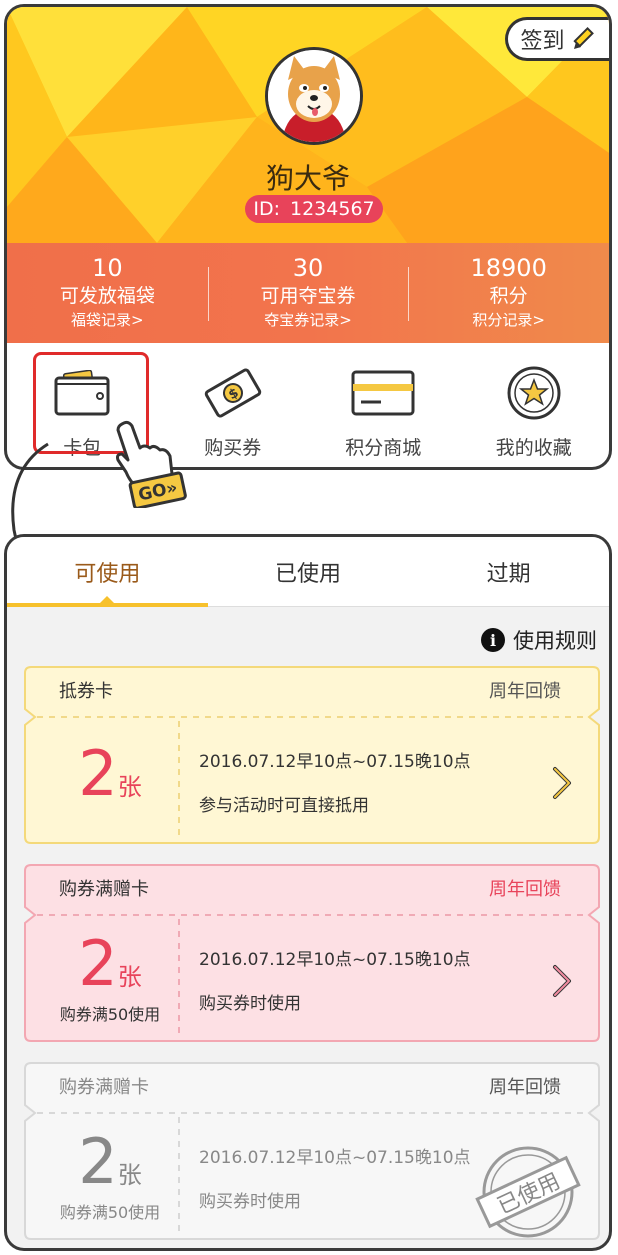  I want to click on hand-pointer-icon: GO», so click(151, 464).